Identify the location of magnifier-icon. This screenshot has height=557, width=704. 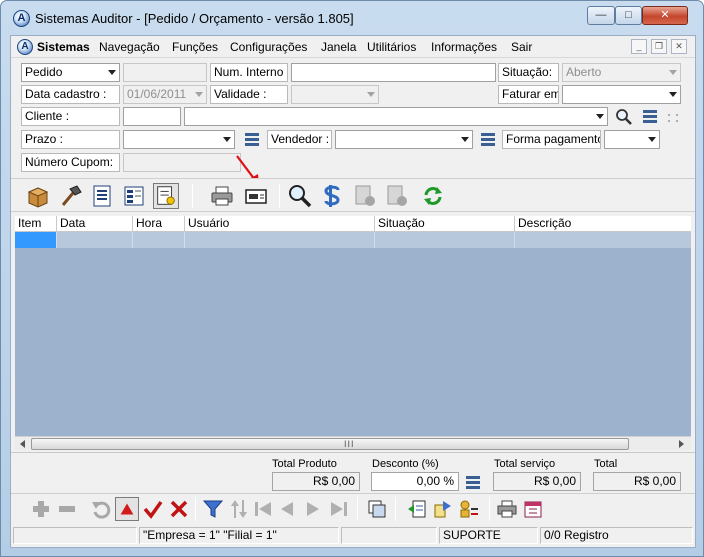
(300, 196).